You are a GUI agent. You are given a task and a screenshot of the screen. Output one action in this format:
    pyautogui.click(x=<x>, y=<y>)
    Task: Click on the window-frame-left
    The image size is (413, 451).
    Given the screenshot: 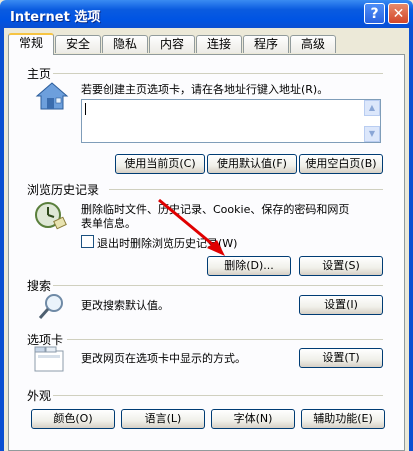 What is the action you would take?
    pyautogui.click(x=2, y=239)
    